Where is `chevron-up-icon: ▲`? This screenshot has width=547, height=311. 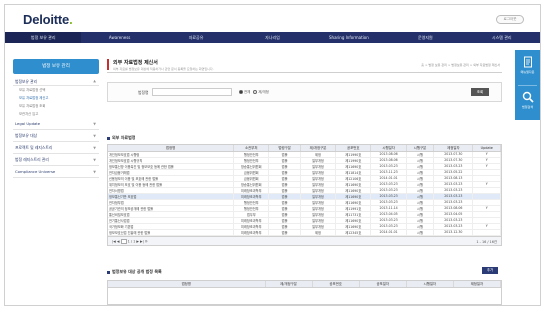 chevron-up-icon: ▲ is located at coordinates (94, 81).